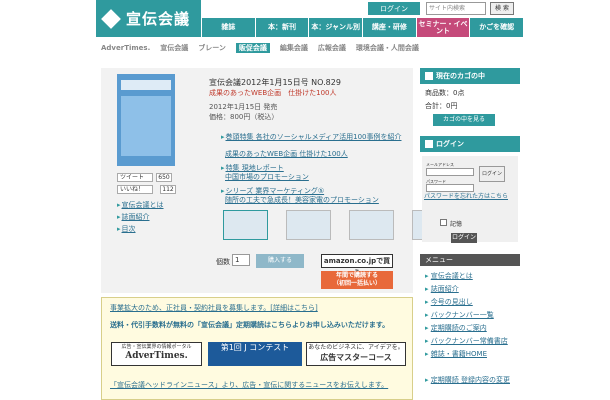  I want to click on menu-backnumbers: バックナンバー一覧, so click(459, 315).